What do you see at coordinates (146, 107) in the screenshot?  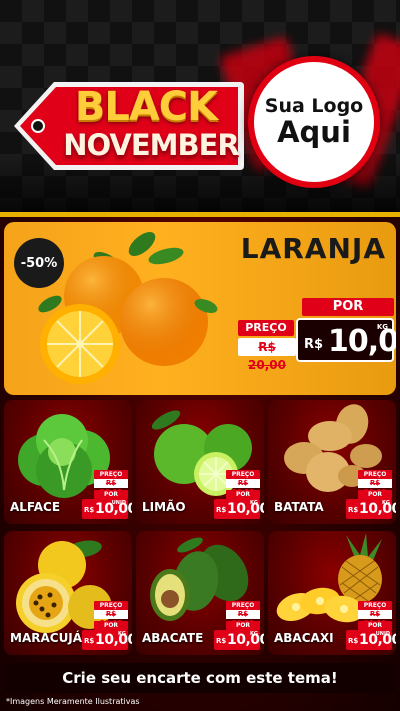 I see `tag-title-black: BLACK` at bounding box center [146, 107].